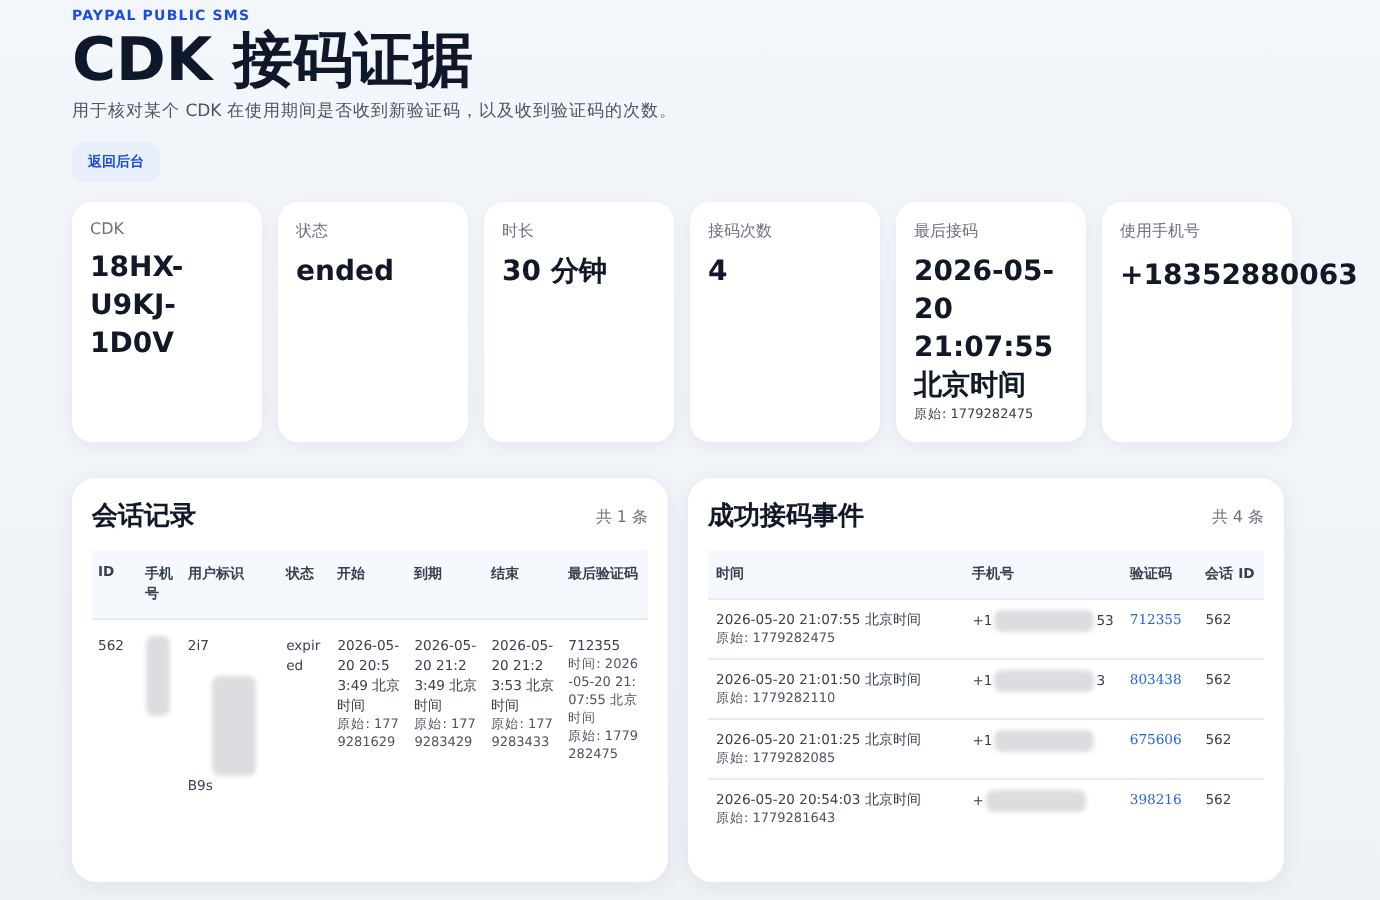  I want to click on panel-title: 会话记录, so click(144, 517).